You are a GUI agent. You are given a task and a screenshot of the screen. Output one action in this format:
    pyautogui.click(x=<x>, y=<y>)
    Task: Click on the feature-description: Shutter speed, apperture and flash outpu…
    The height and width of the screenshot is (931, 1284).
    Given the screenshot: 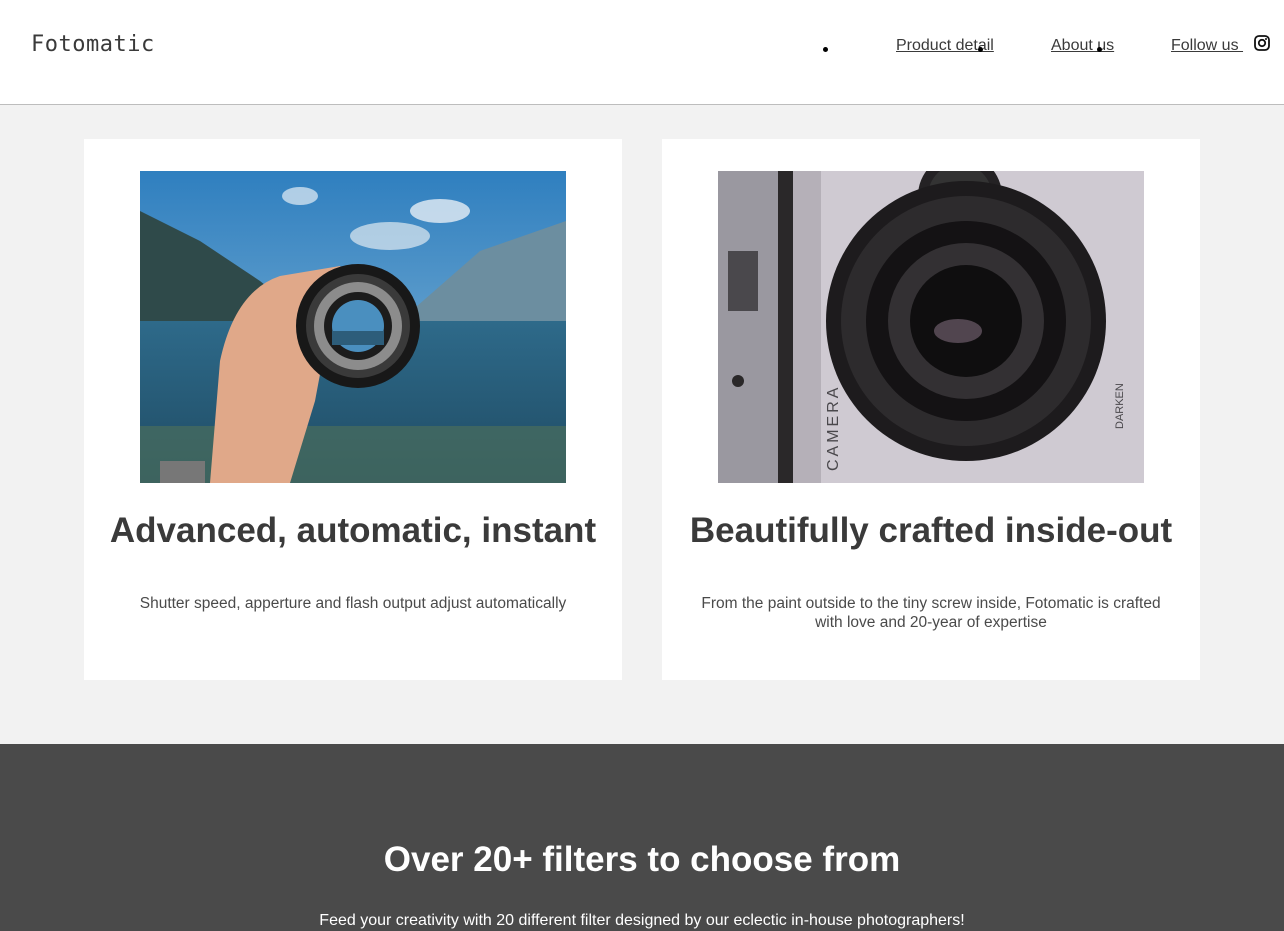 What is the action you would take?
    pyautogui.click(x=353, y=603)
    